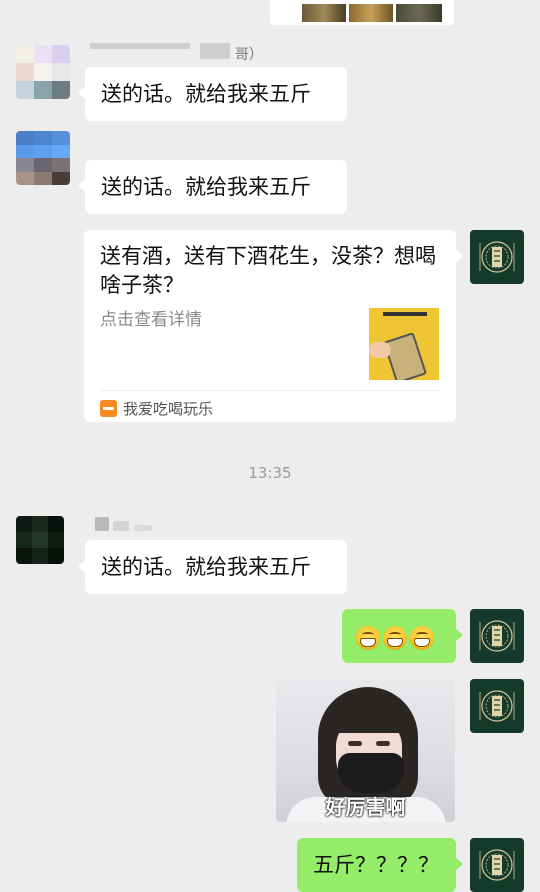 Image resolution: width=540 pixels, height=892 pixels. I want to click on sender-name: 哥）, so click(176, 52).